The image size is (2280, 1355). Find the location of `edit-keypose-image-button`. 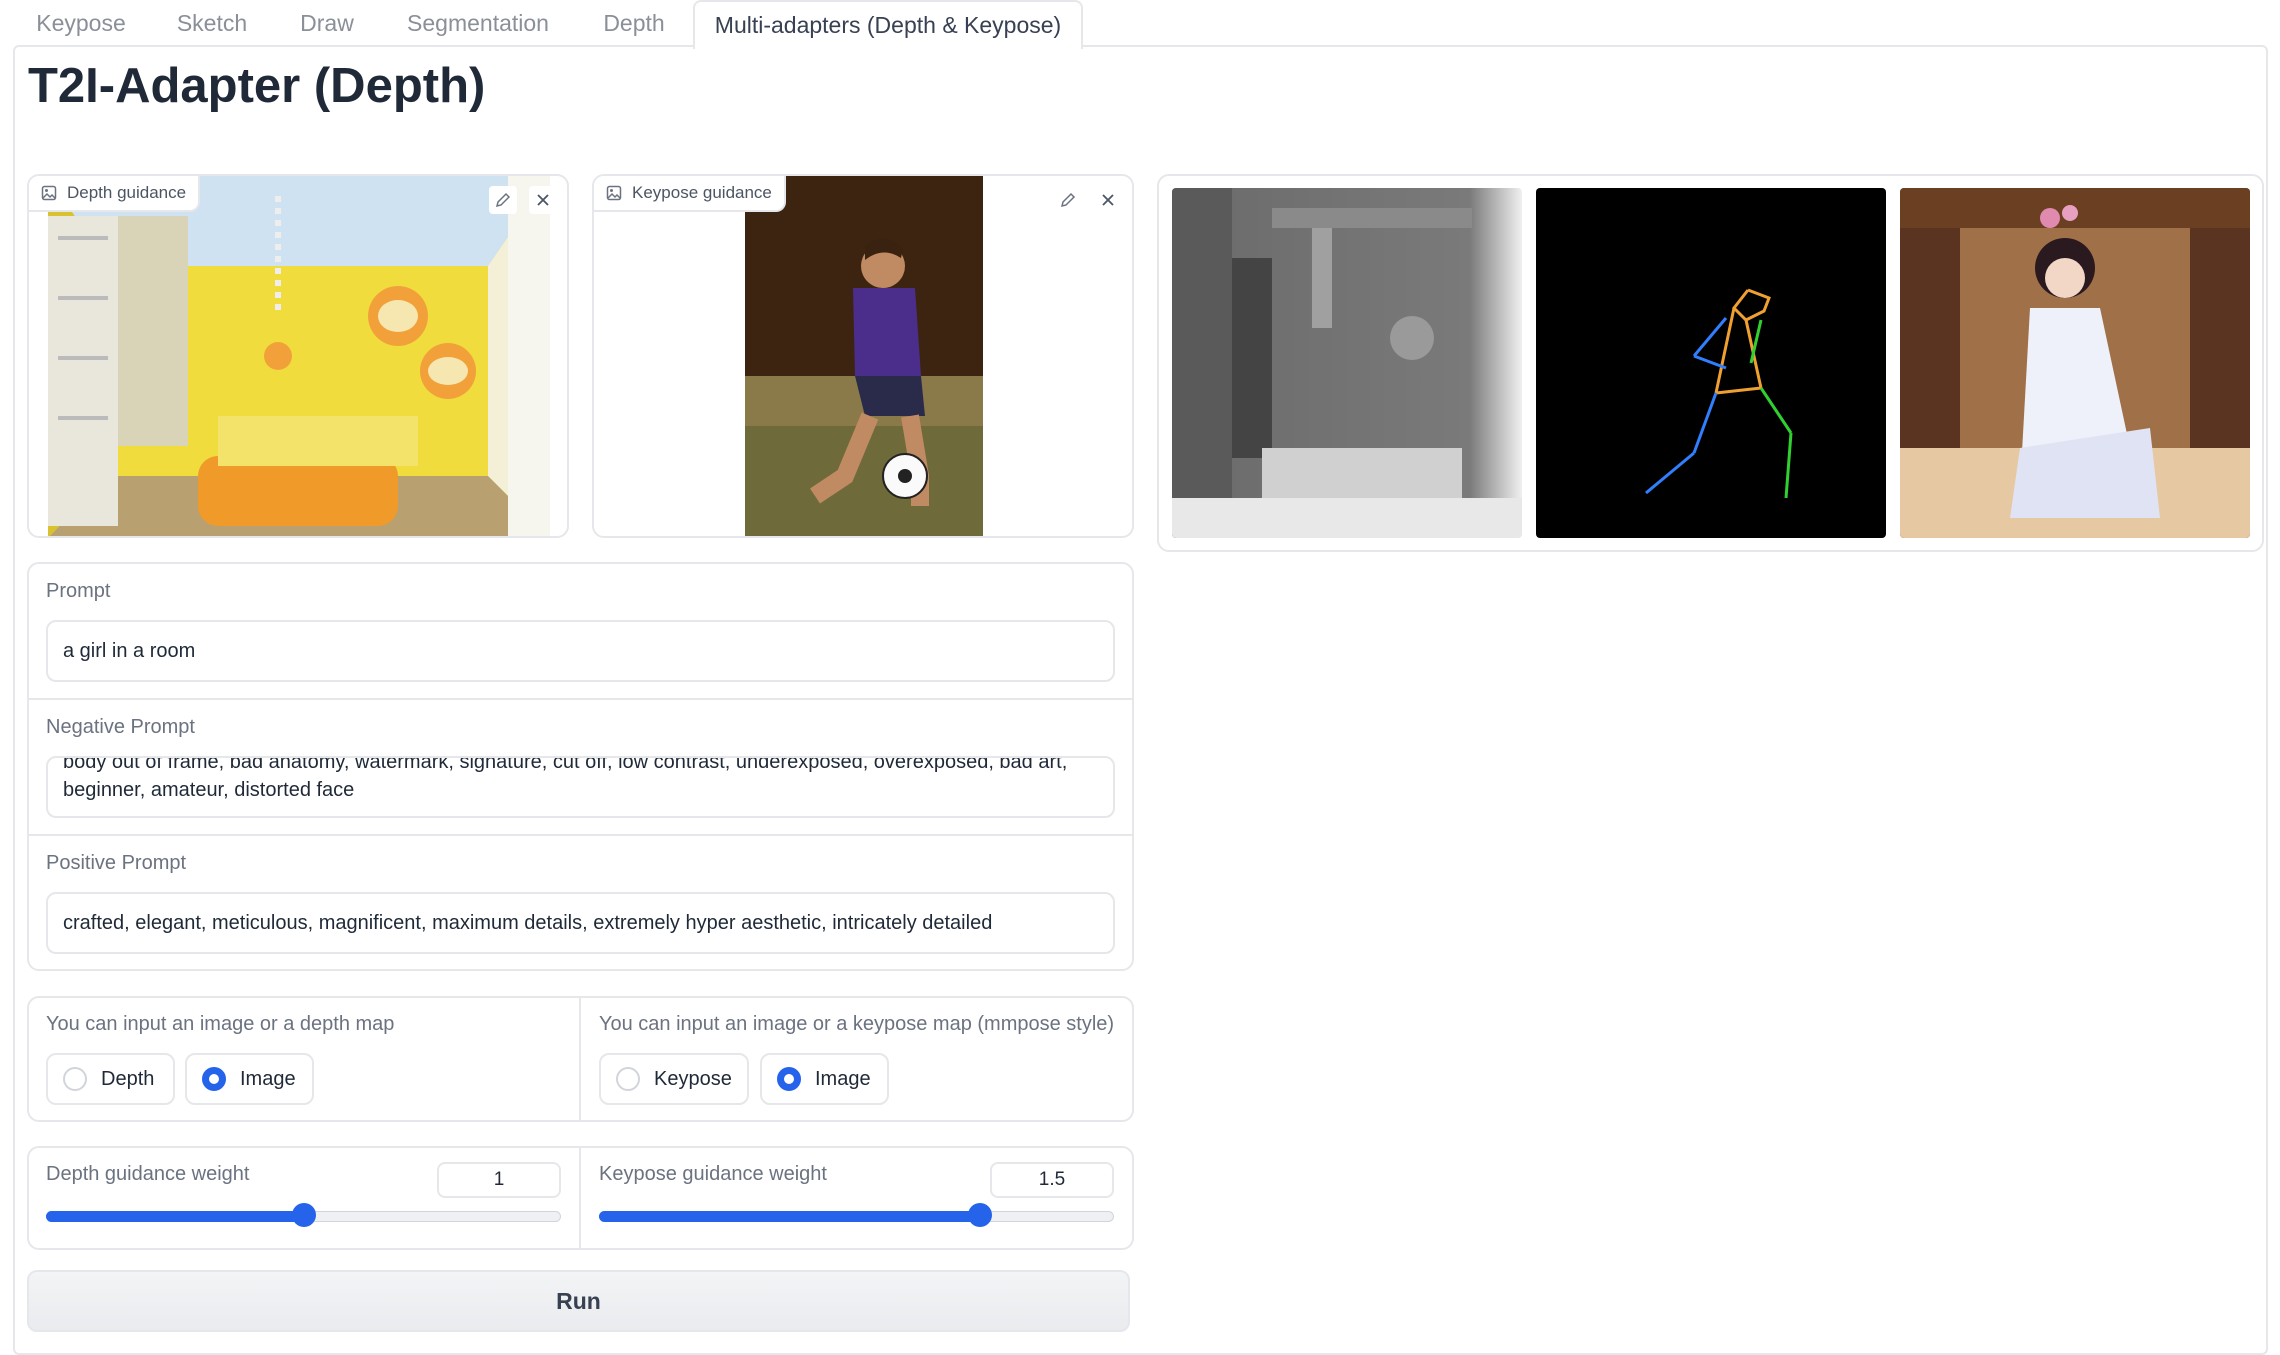

edit-keypose-image-button is located at coordinates (1068, 200).